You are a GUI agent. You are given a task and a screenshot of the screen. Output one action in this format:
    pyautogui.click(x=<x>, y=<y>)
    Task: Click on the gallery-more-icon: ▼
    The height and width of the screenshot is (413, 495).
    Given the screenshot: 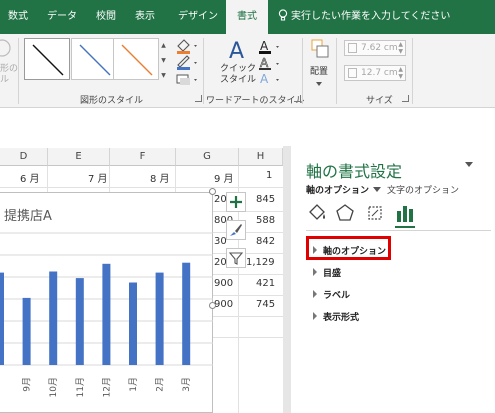 What is the action you would take?
    pyautogui.click(x=163, y=75)
    